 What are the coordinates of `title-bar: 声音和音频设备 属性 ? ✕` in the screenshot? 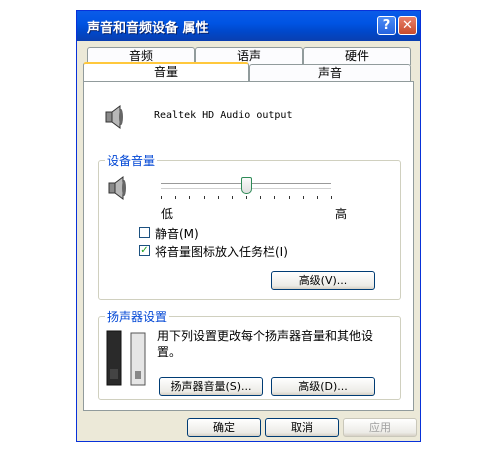 It's located at (248, 26).